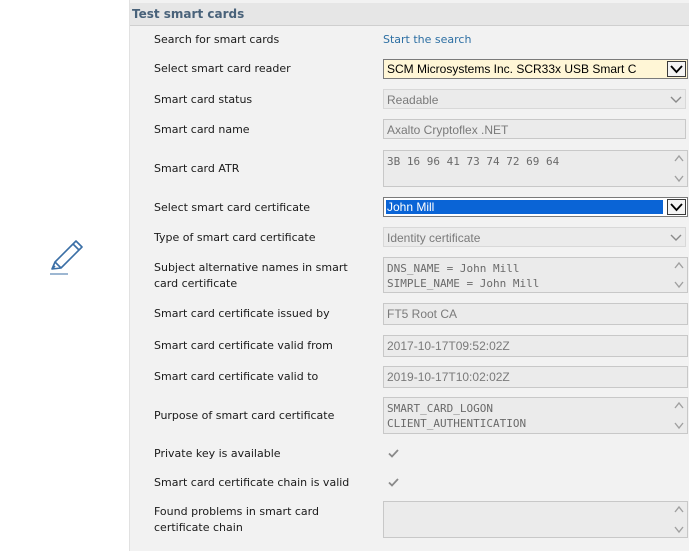  What do you see at coordinates (535, 377) in the screenshot?
I see `valid-to-field: 2019-10-17T10:02:02Z` at bounding box center [535, 377].